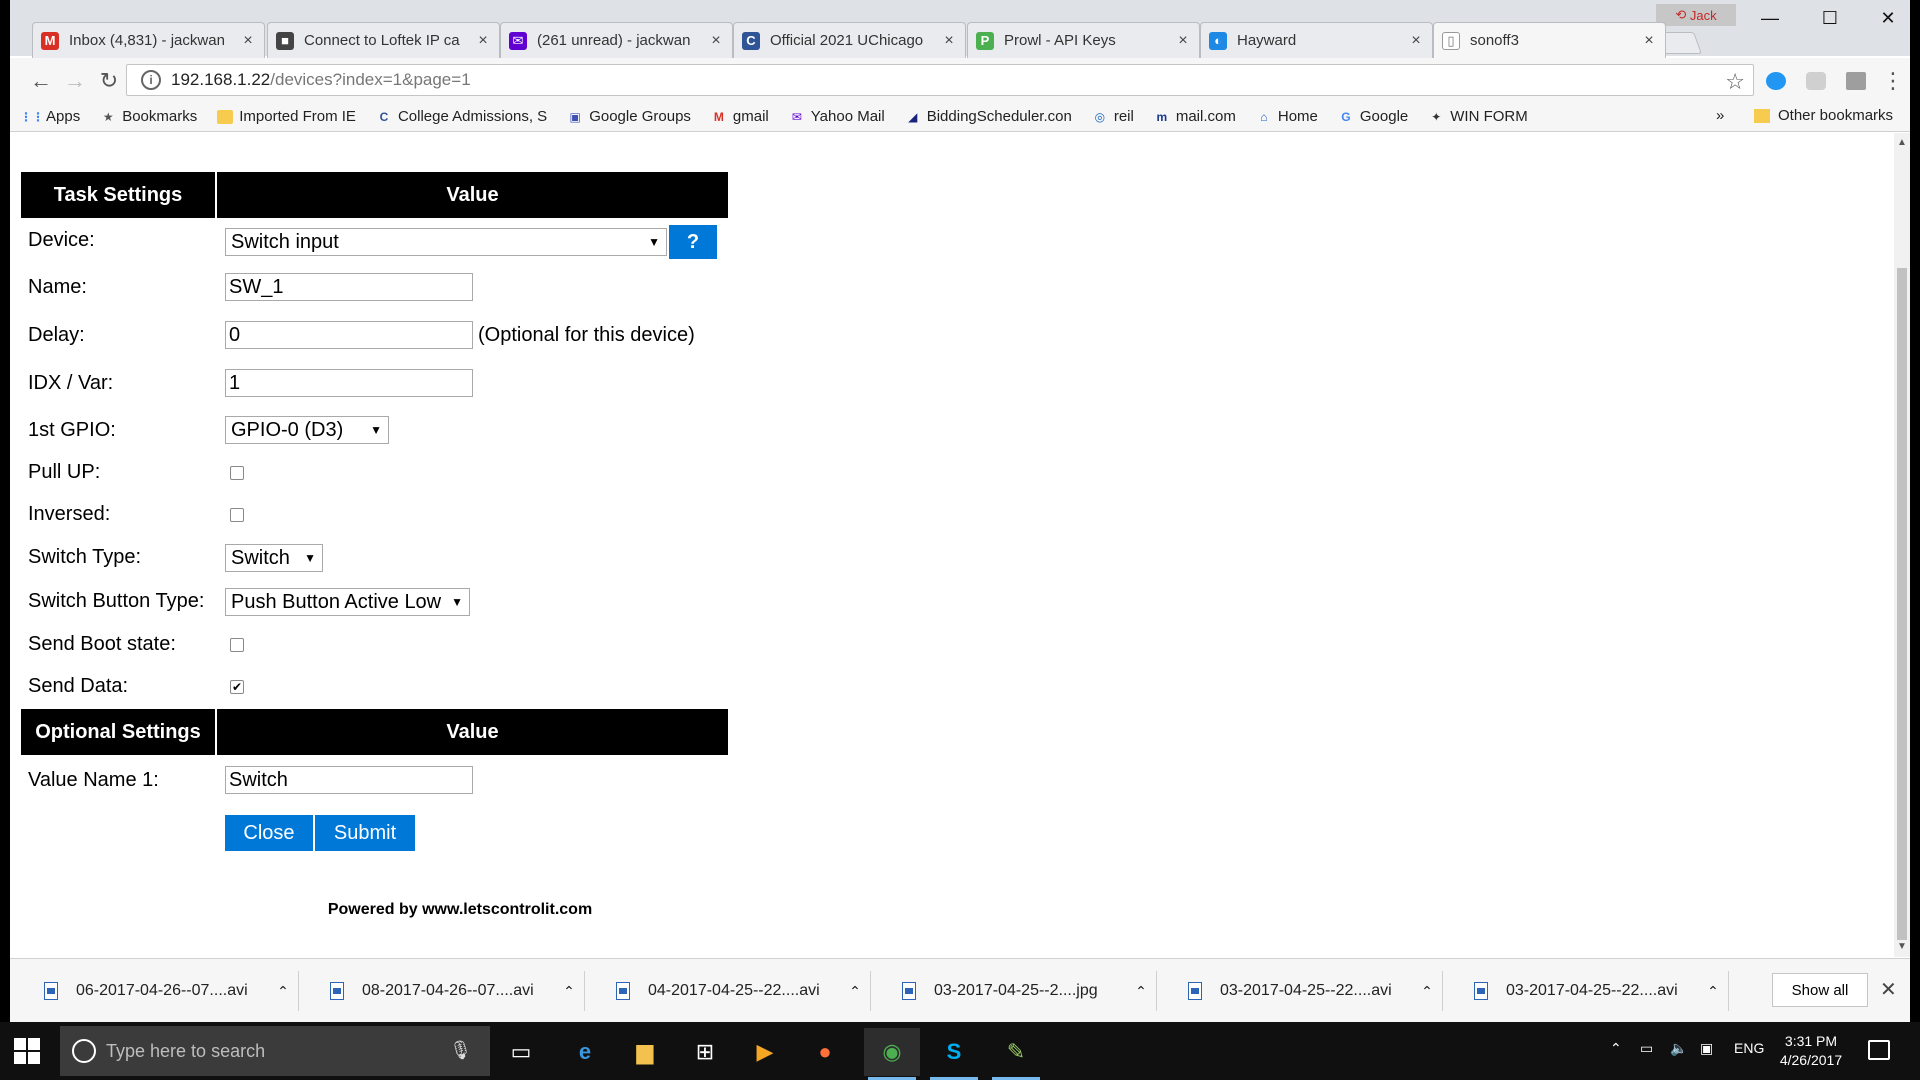  Describe the element at coordinates (1316, 40) in the screenshot. I see `tab-6: ◐ Hayward ×` at that location.